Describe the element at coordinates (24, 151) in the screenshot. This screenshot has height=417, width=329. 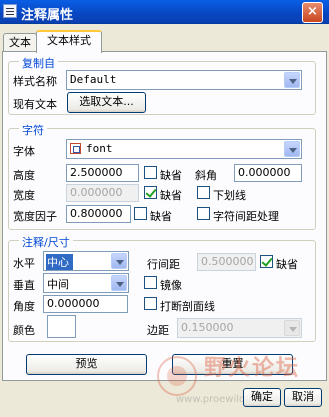
I see `font-label: 字体` at that location.